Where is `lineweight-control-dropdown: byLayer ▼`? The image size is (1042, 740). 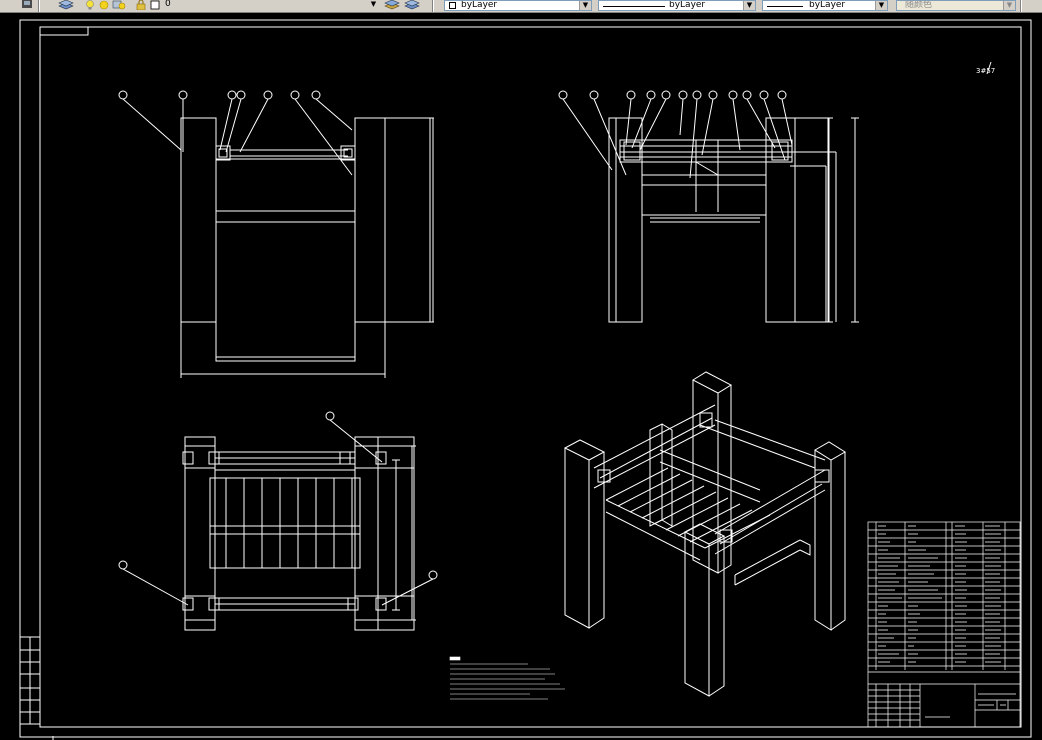
lineweight-control-dropdown: byLayer ▼ is located at coordinates (825, 5).